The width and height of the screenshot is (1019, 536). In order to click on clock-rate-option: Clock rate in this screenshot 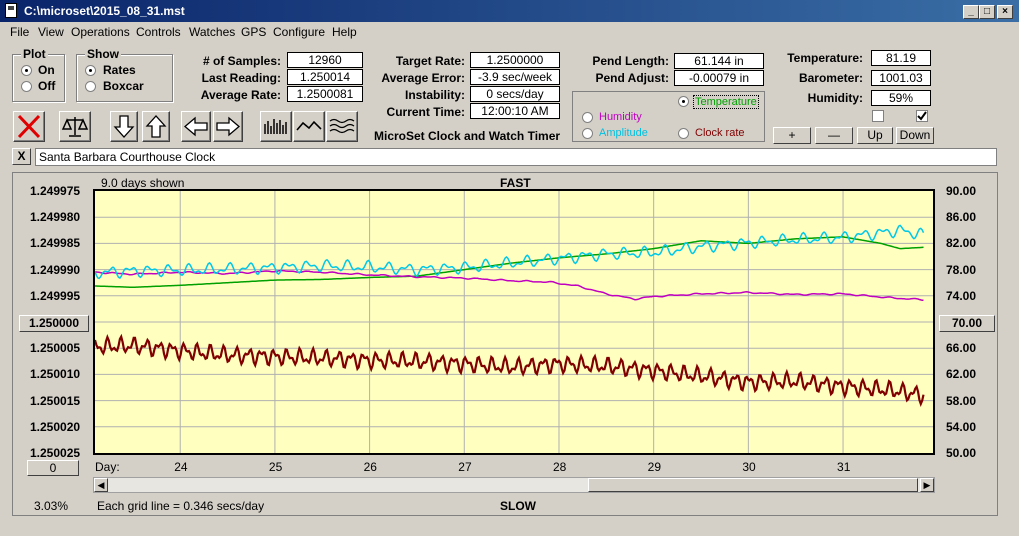, I will do `click(720, 133)`.